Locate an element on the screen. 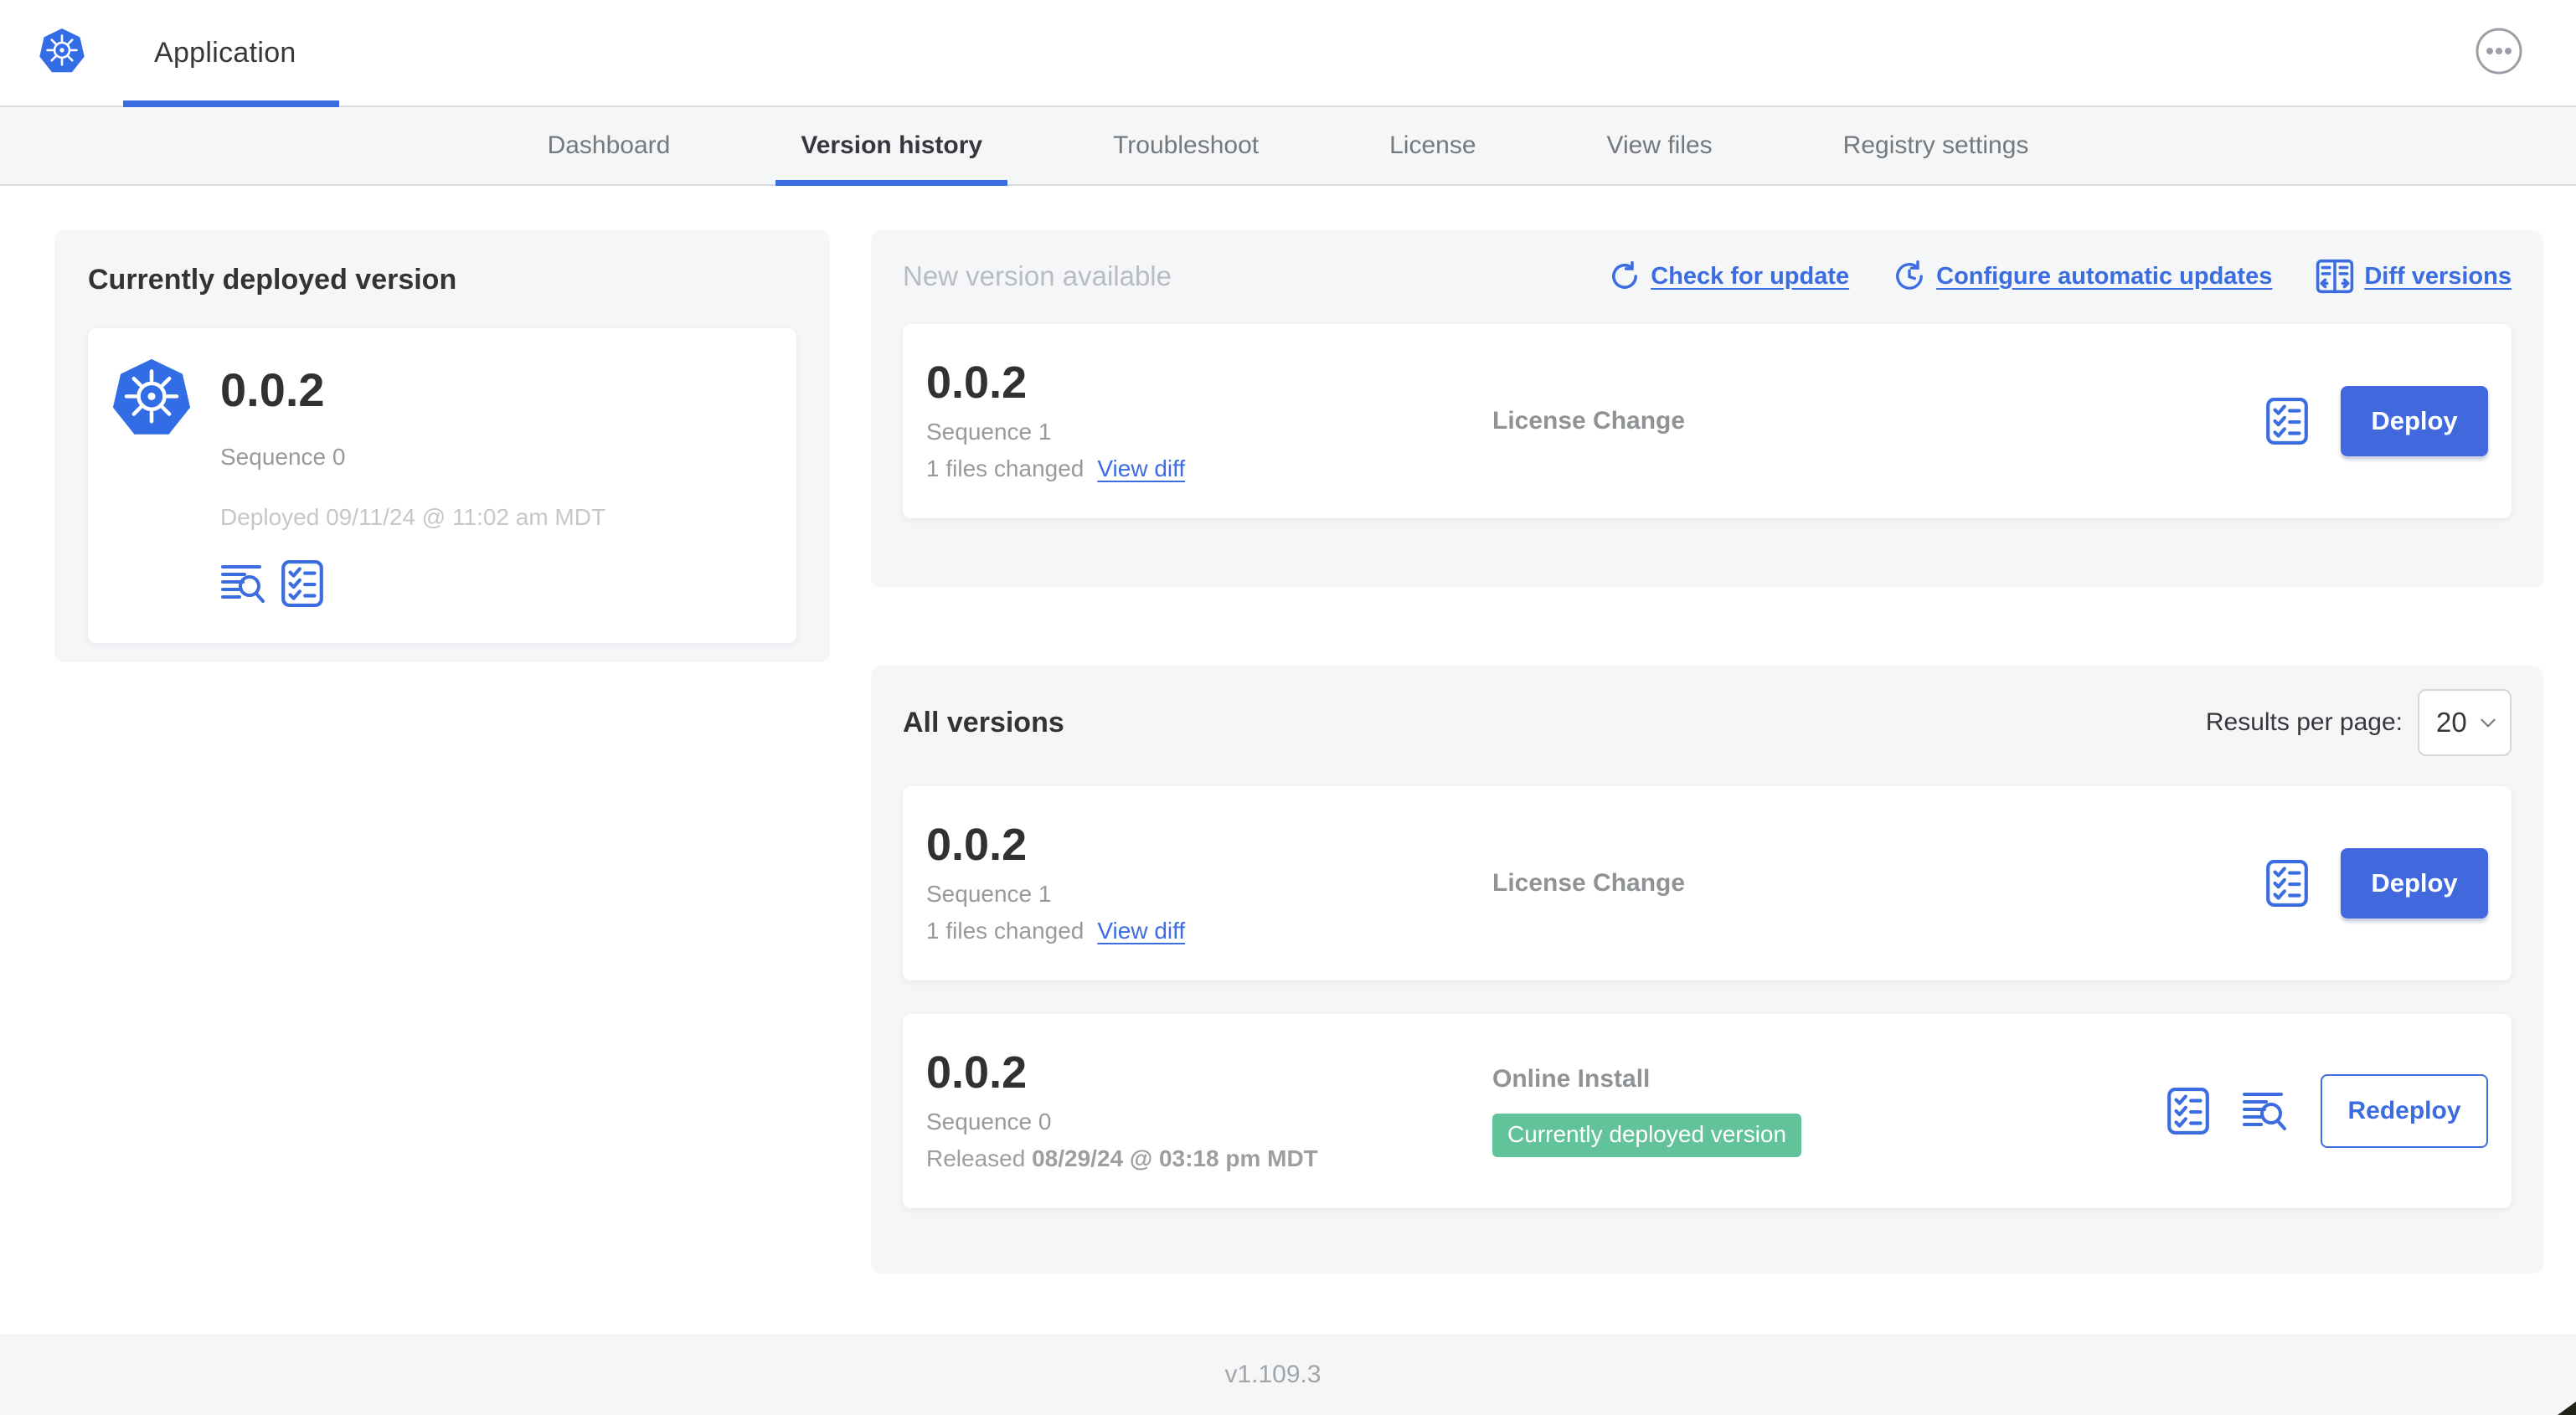  tab-registry-settings: Registry settings is located at coordinates (1936, 145).